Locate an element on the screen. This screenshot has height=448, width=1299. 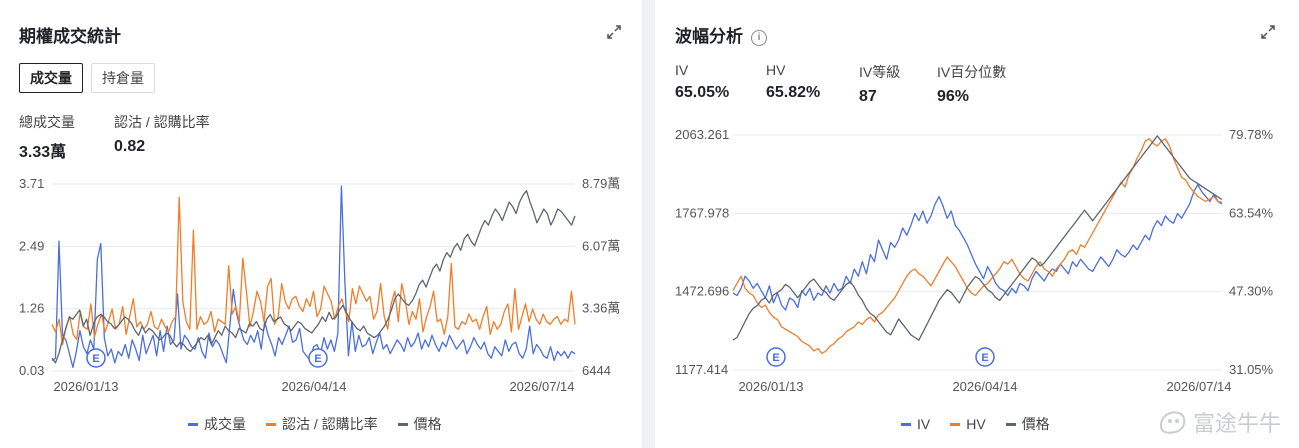
card-title-text: 波幅分析 is located at coordinates (709, 36).